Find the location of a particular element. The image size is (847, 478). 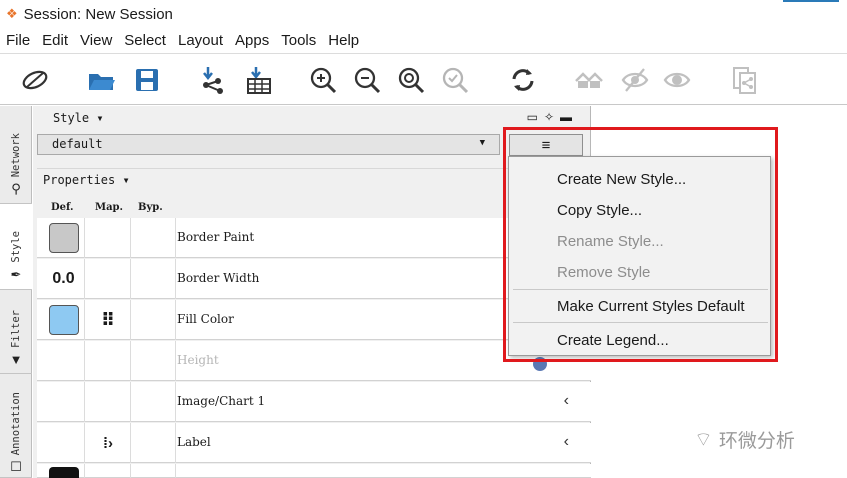

property-row-partial is located at coordinates (314, 471).